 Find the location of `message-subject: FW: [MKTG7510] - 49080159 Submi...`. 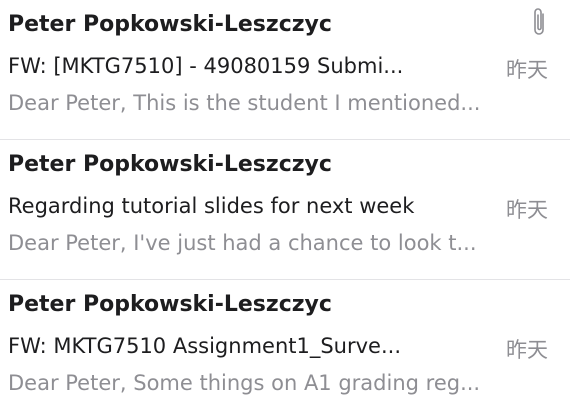

message-subject: FW: [MKTG7510] - 49080159 Submi... is located at coordinates (206, 66).